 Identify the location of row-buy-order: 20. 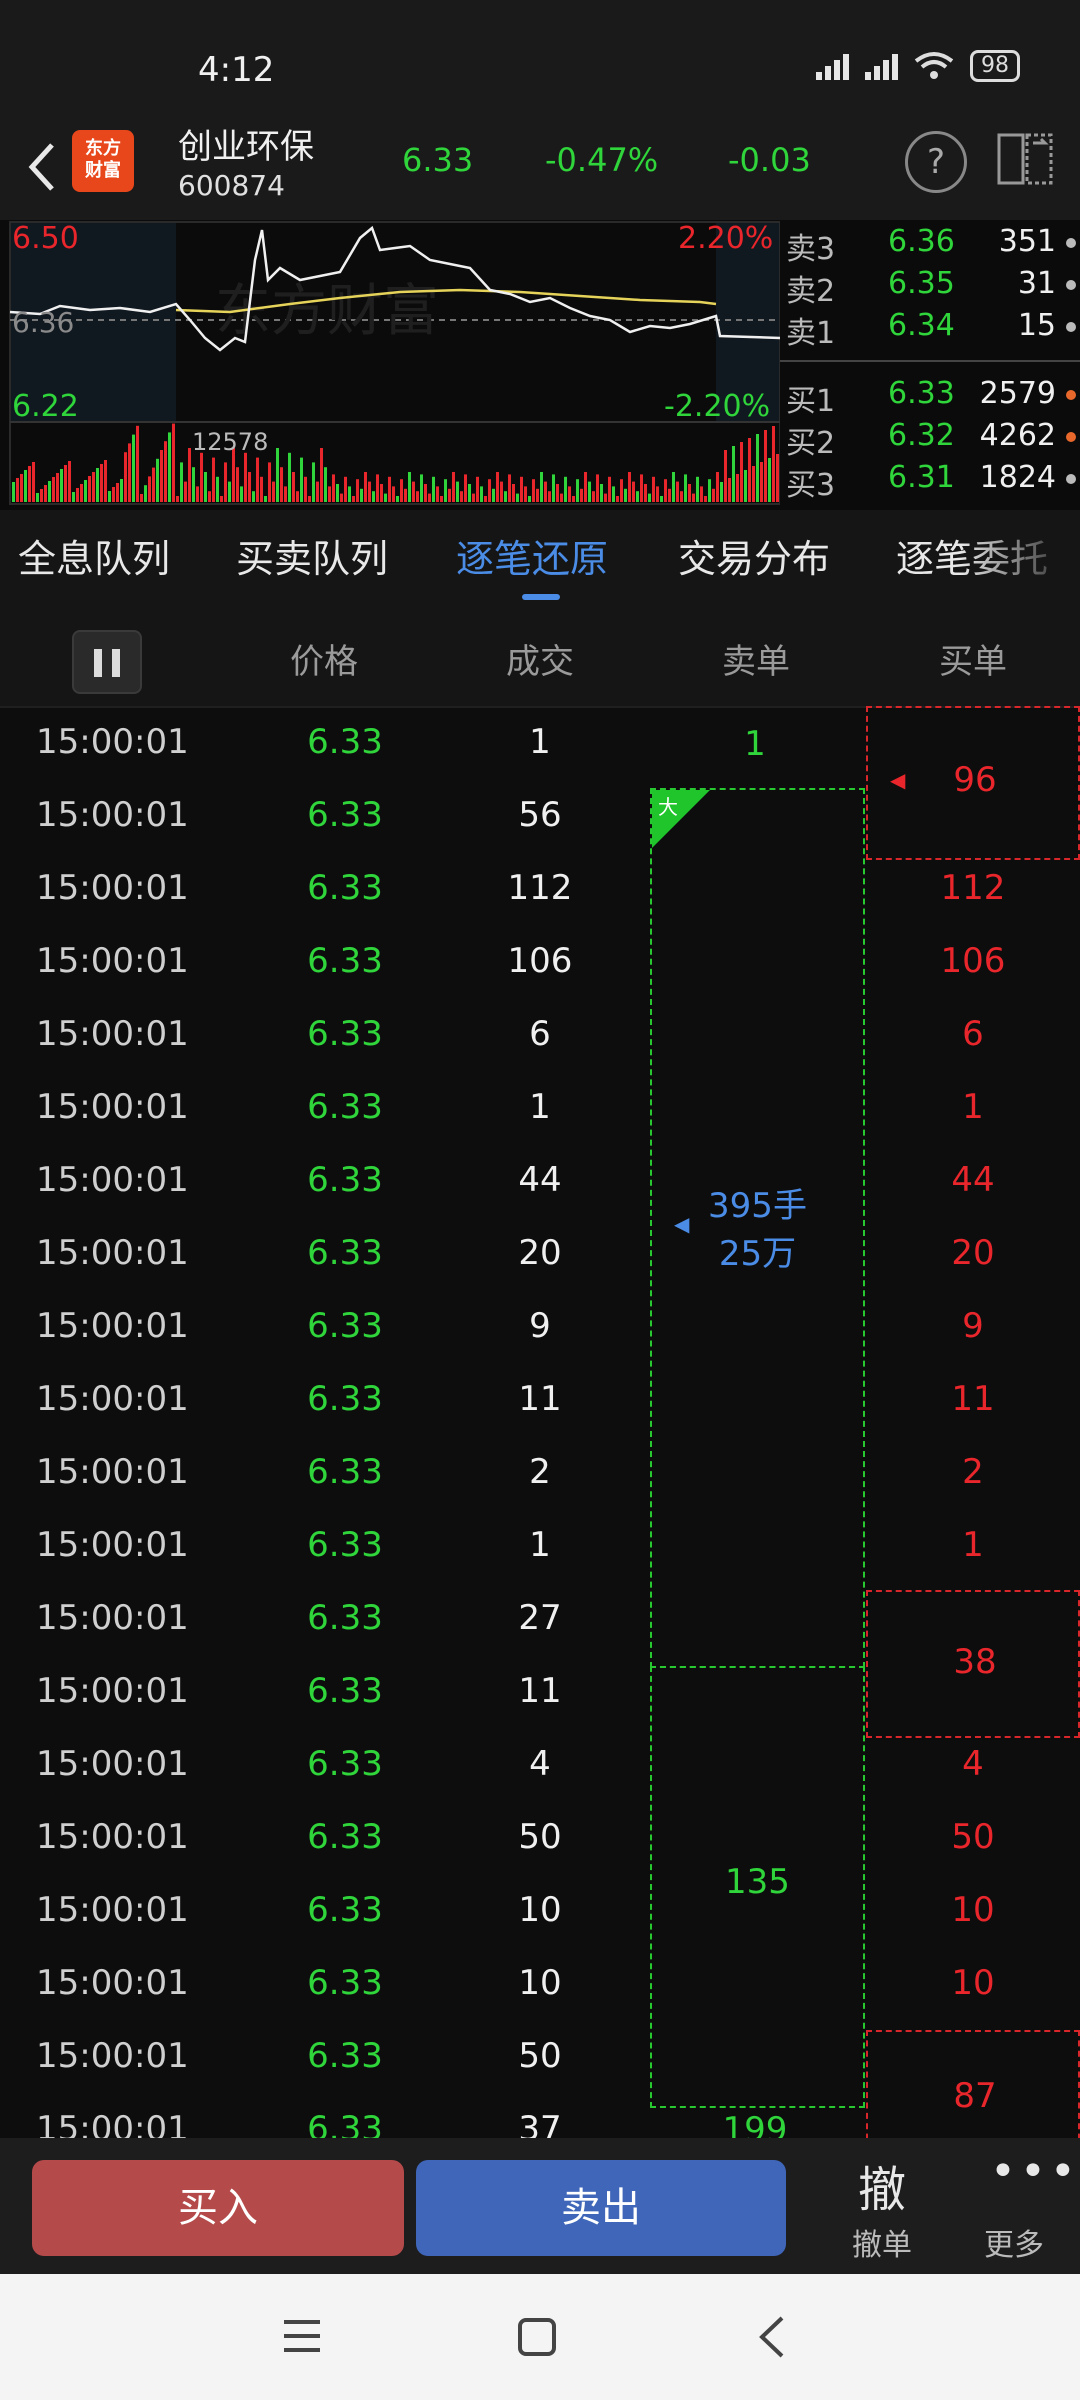
(973, 1253).